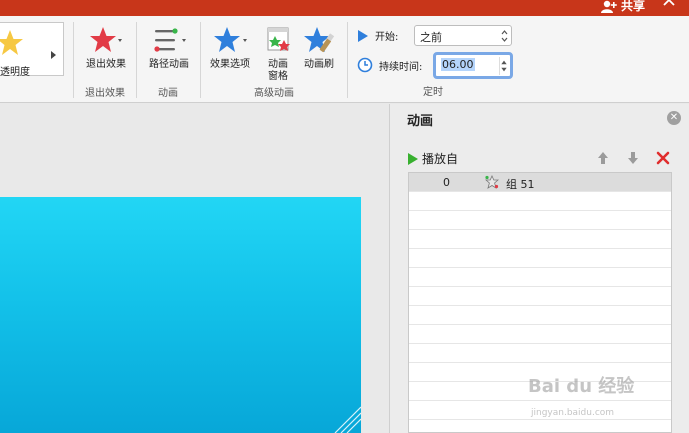 This screenshot has height=433, width=689. What do you see at coordinates (278, 76) in the screenshot?
I see `animation-pane-label-2: 窗格` at bounding box center [278, 76].